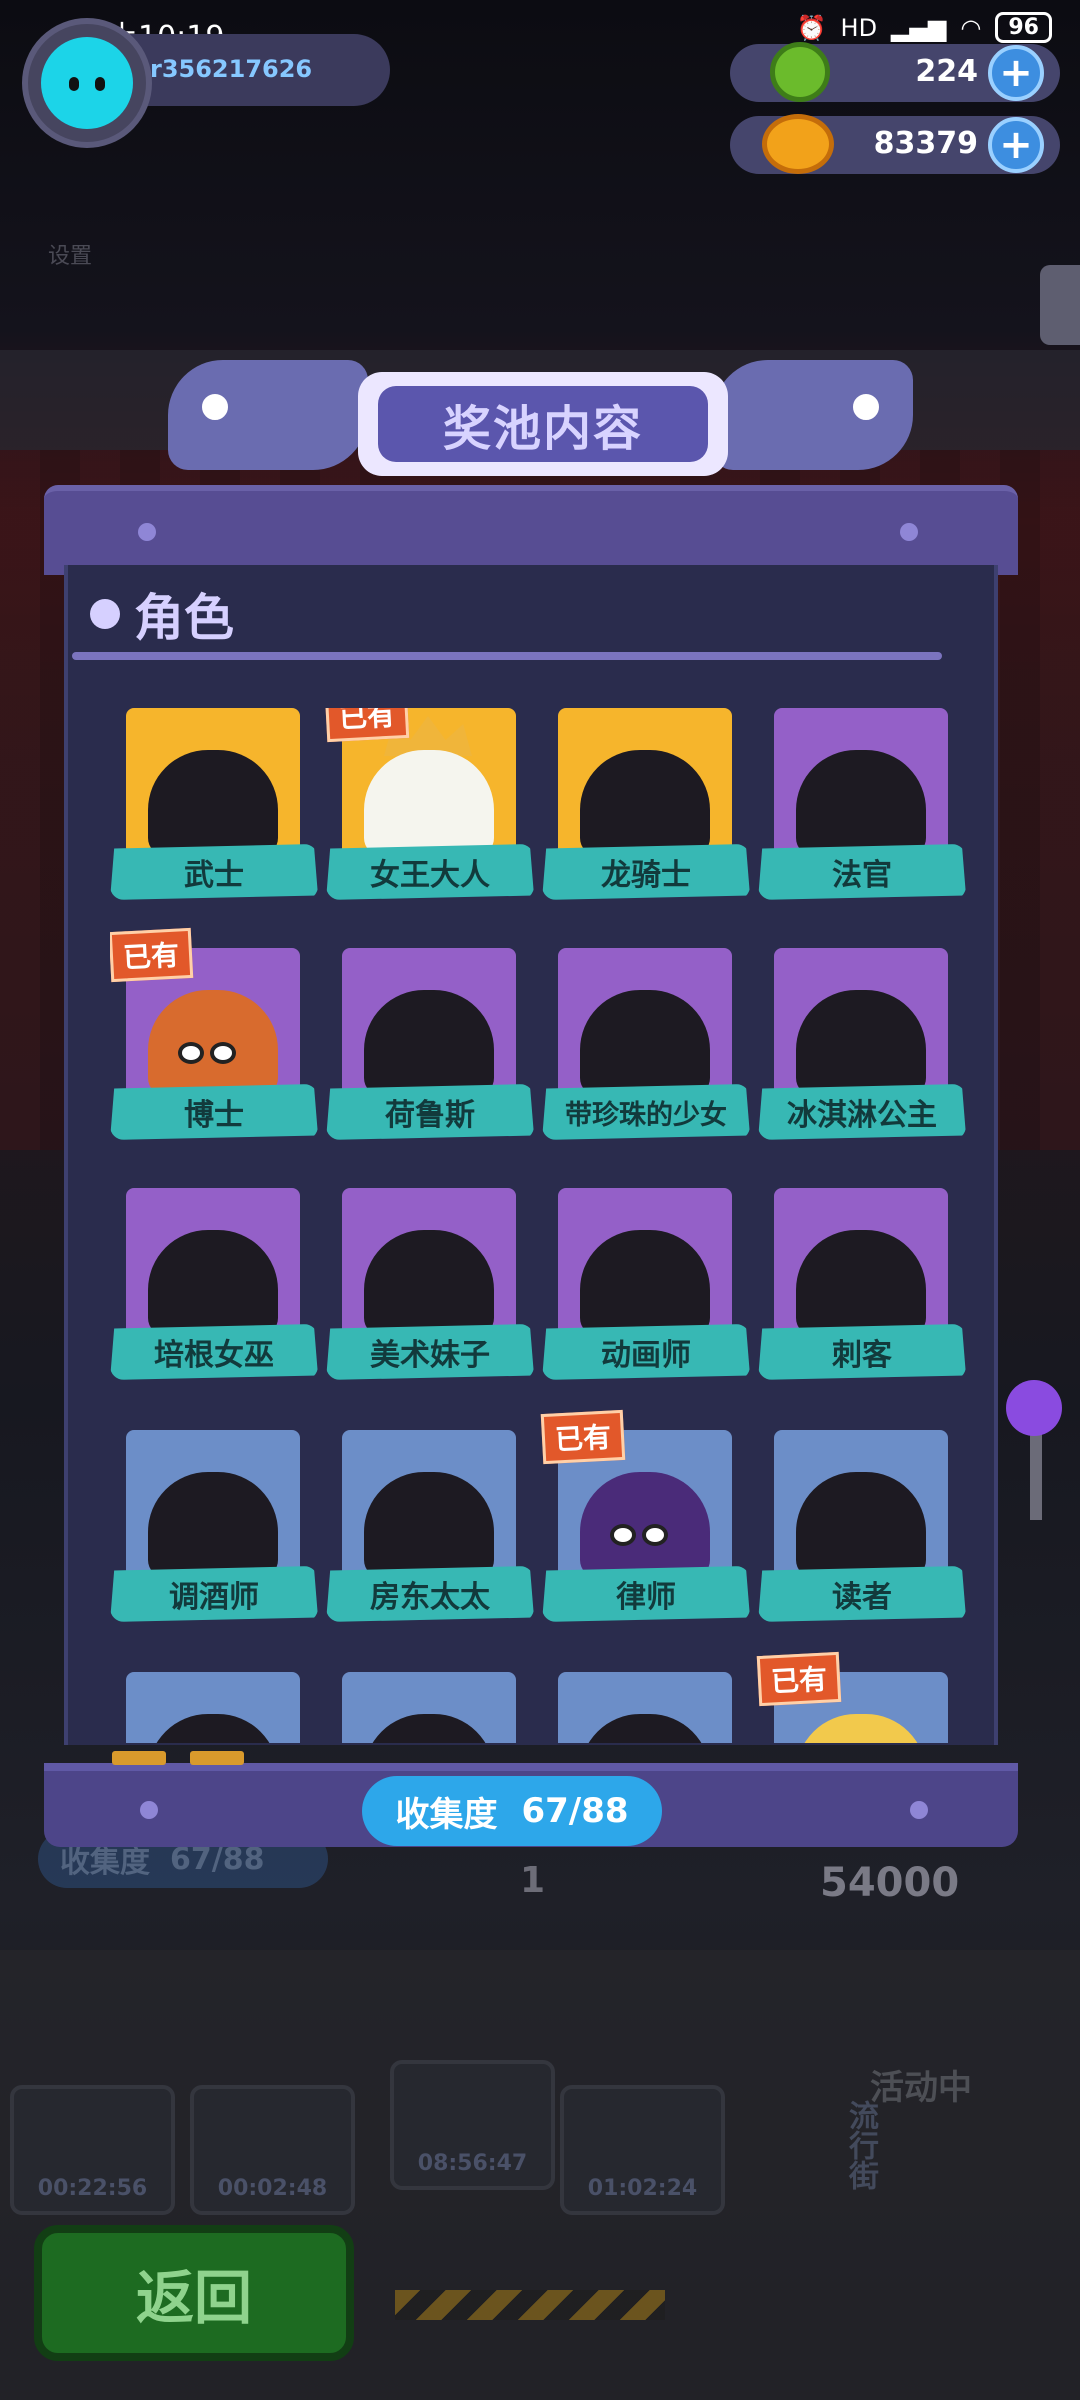 The height and width of the screenshot is (2400, 1080). Describe the element at coordinates (925, 143) in the screenshot. I see `coin-count: 83379` at that location.